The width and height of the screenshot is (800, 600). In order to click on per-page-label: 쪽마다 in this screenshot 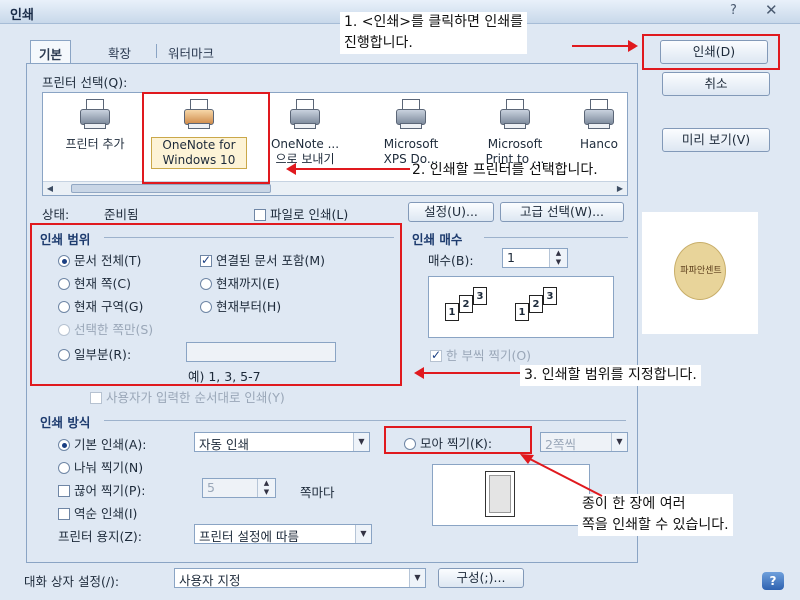, I will do `click(317, 492)`.